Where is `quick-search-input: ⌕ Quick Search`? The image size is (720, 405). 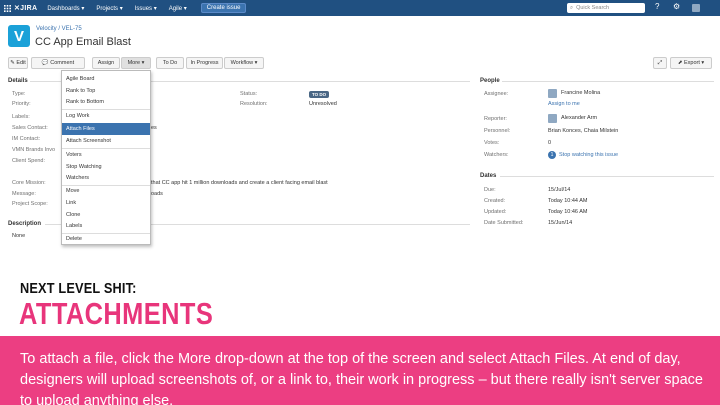
quick-search-input: ⌕ Quick Search is located at coordinates (606, 8).